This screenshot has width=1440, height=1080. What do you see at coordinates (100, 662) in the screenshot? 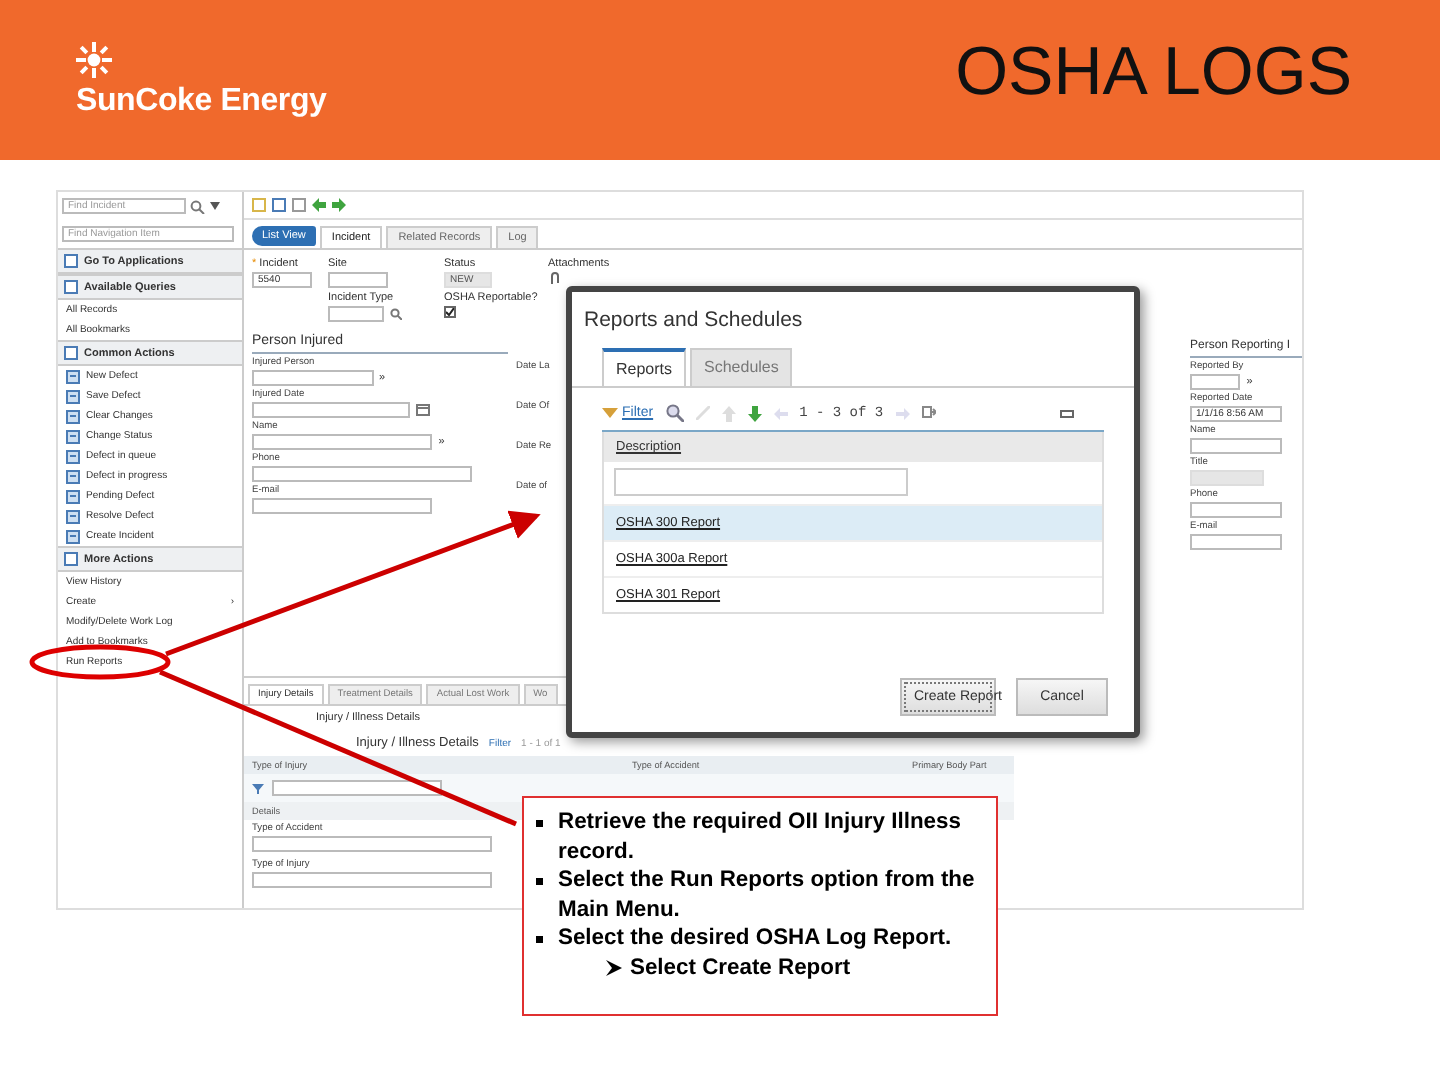
I see `highlight-ellipse` at bounding box center [100, 662].